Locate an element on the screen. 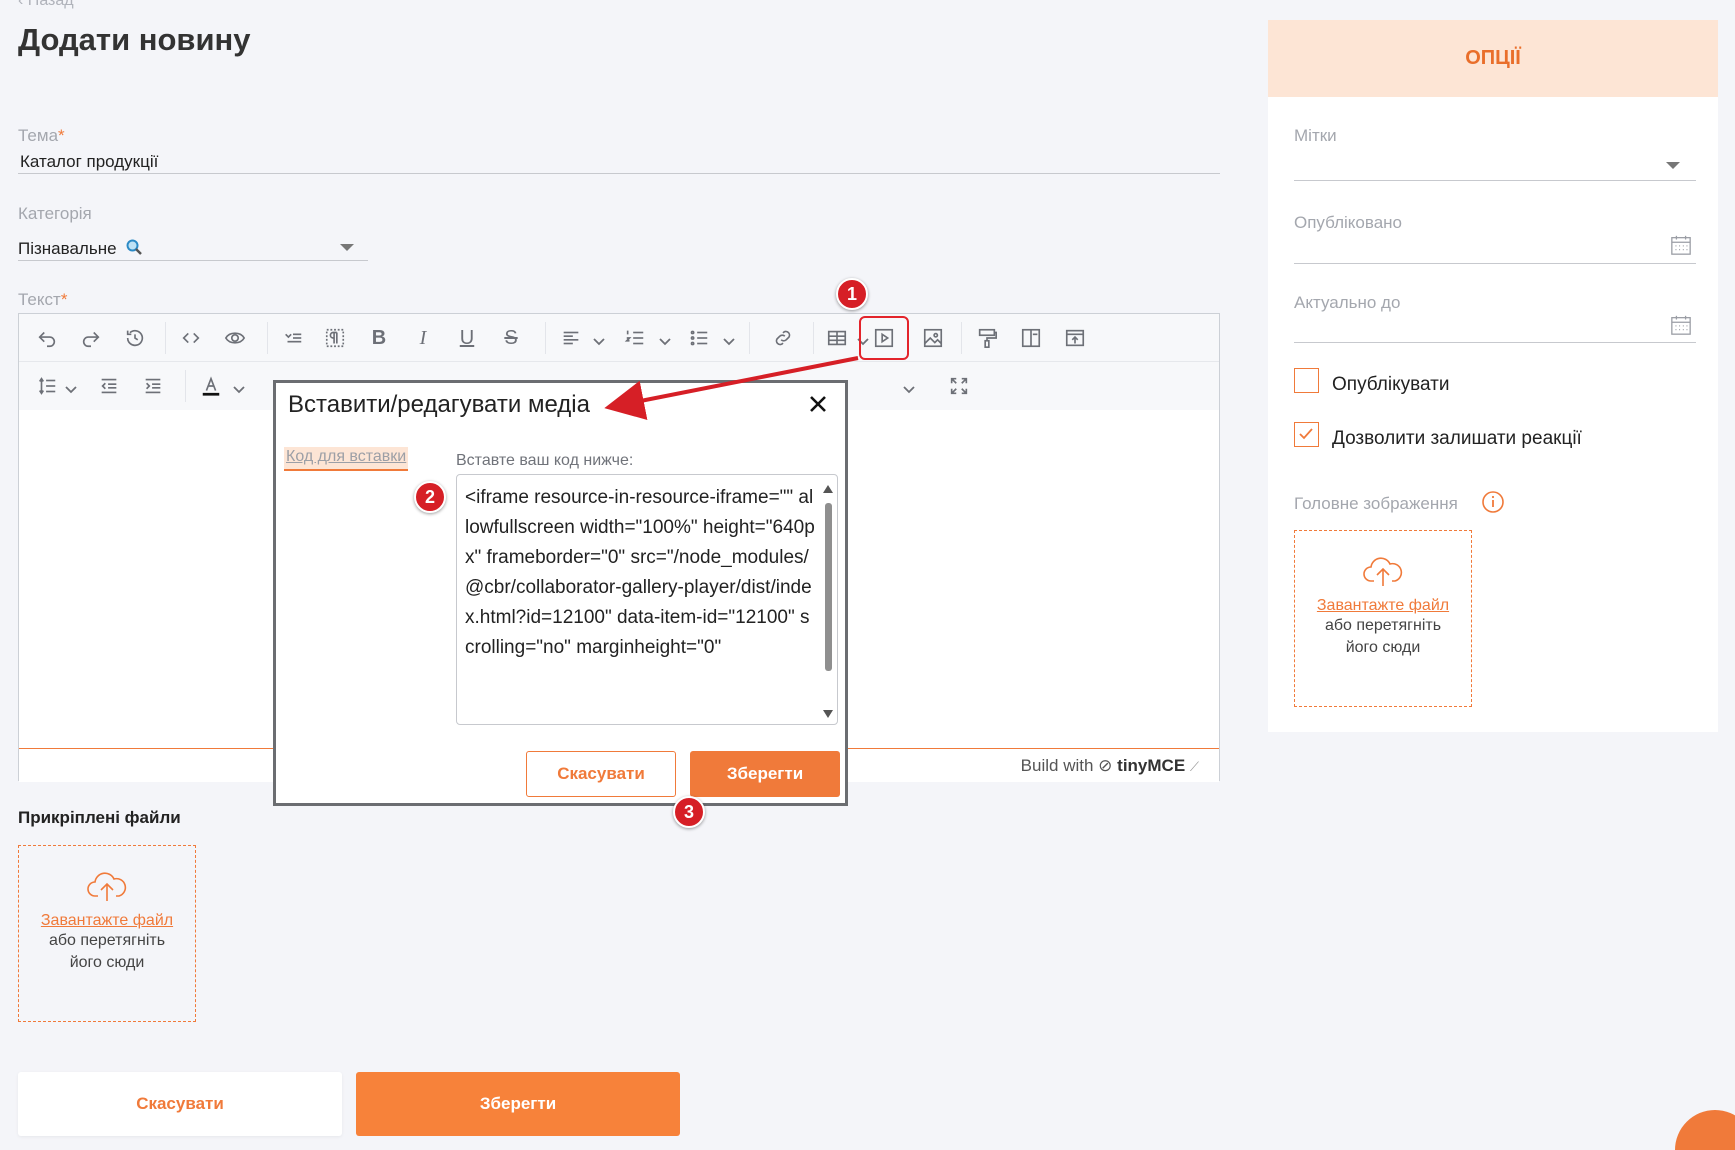 The height and width of the screenshot is (1150, 1735). published-date-input is located at coordinates (1495, 263).